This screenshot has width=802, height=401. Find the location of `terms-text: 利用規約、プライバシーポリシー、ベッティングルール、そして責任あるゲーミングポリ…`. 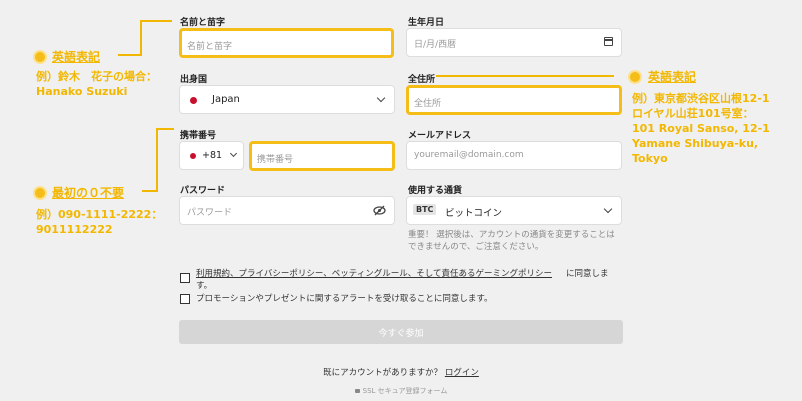

terms-text: 利用規約、プライバシーポリシー、ベッティングルール、そして責任あるゲーミングポリ… is located at coordinates (374, 273).